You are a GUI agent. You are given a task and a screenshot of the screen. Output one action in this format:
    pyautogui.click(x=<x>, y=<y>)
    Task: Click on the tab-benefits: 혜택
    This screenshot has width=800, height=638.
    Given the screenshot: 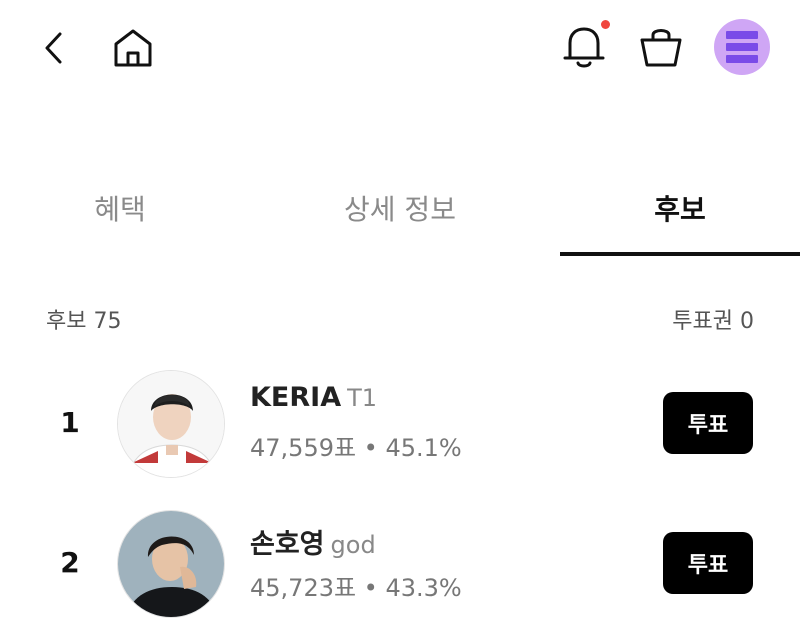 What is the action you would take?
    pyautogui.click(x=120, y=214)
    